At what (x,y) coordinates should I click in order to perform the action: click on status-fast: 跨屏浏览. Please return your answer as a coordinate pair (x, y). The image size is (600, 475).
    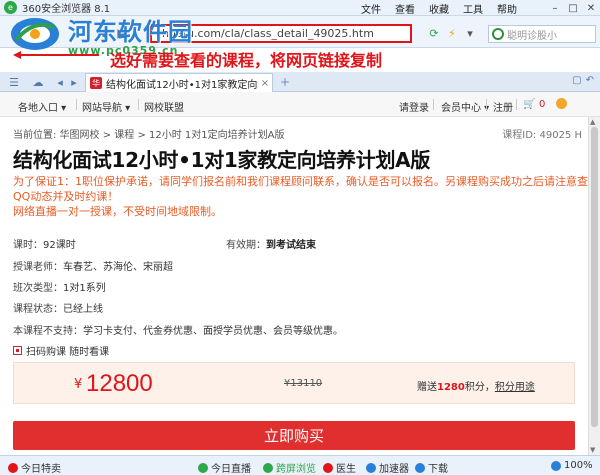
    Looking at the image, I should click on (289, 467).